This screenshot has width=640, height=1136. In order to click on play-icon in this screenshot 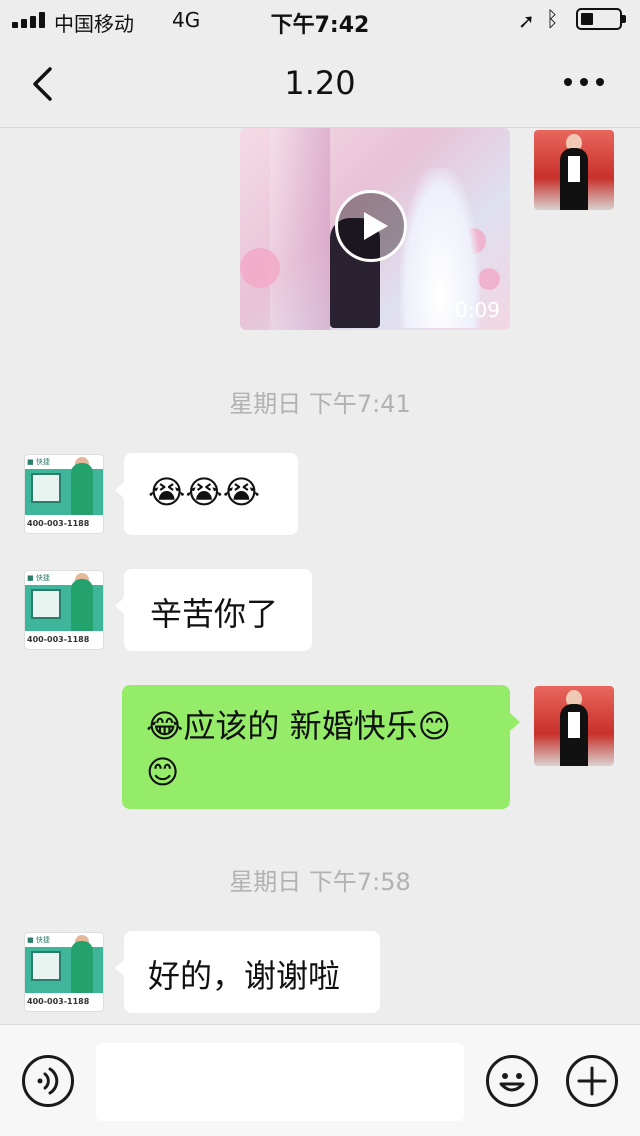, I will do `click(371, 226)`.